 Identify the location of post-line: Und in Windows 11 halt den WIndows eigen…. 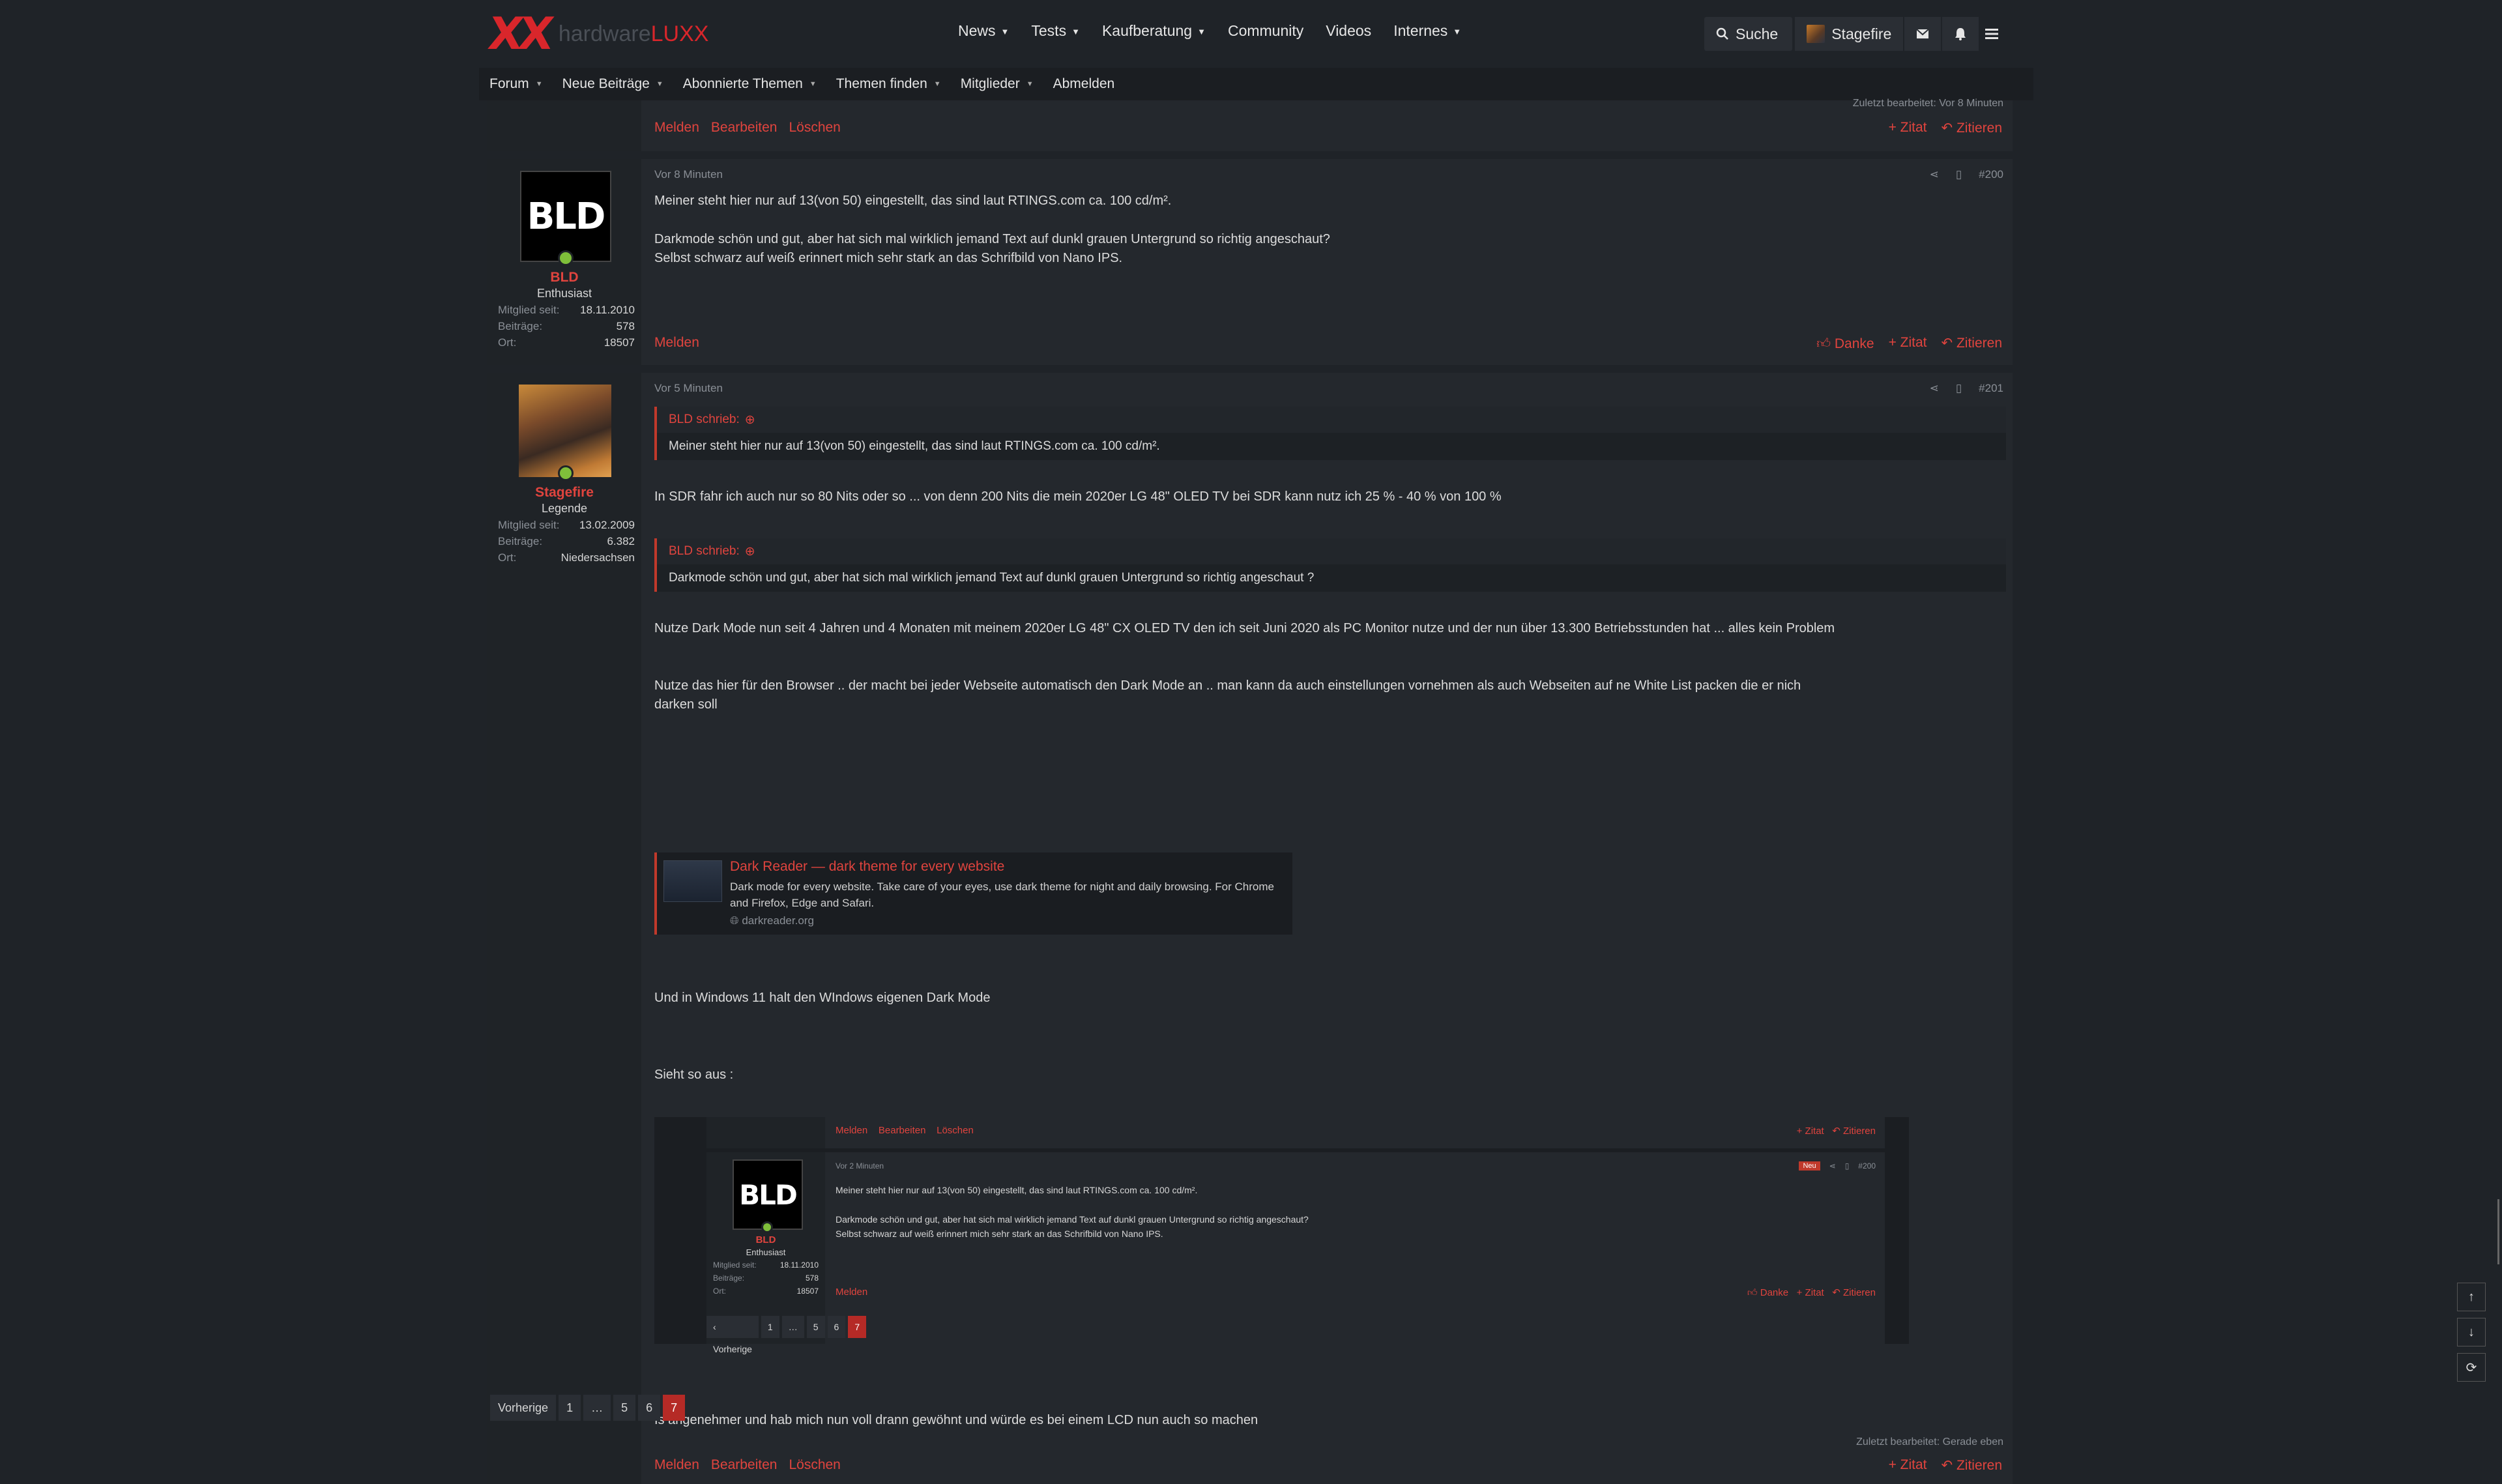
(822, 998).